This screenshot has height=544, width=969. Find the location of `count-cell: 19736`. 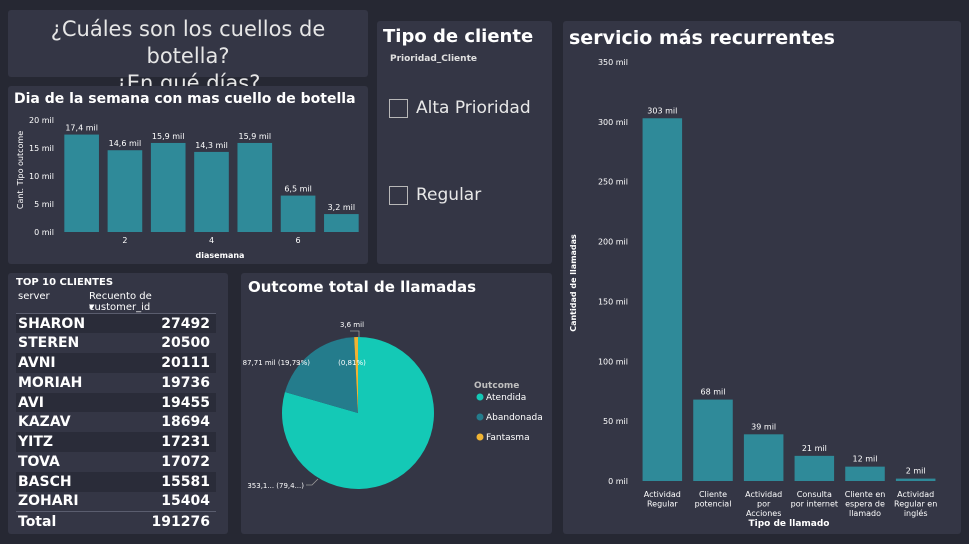

count-cell: 19736 is located at coordinates (151, 382).